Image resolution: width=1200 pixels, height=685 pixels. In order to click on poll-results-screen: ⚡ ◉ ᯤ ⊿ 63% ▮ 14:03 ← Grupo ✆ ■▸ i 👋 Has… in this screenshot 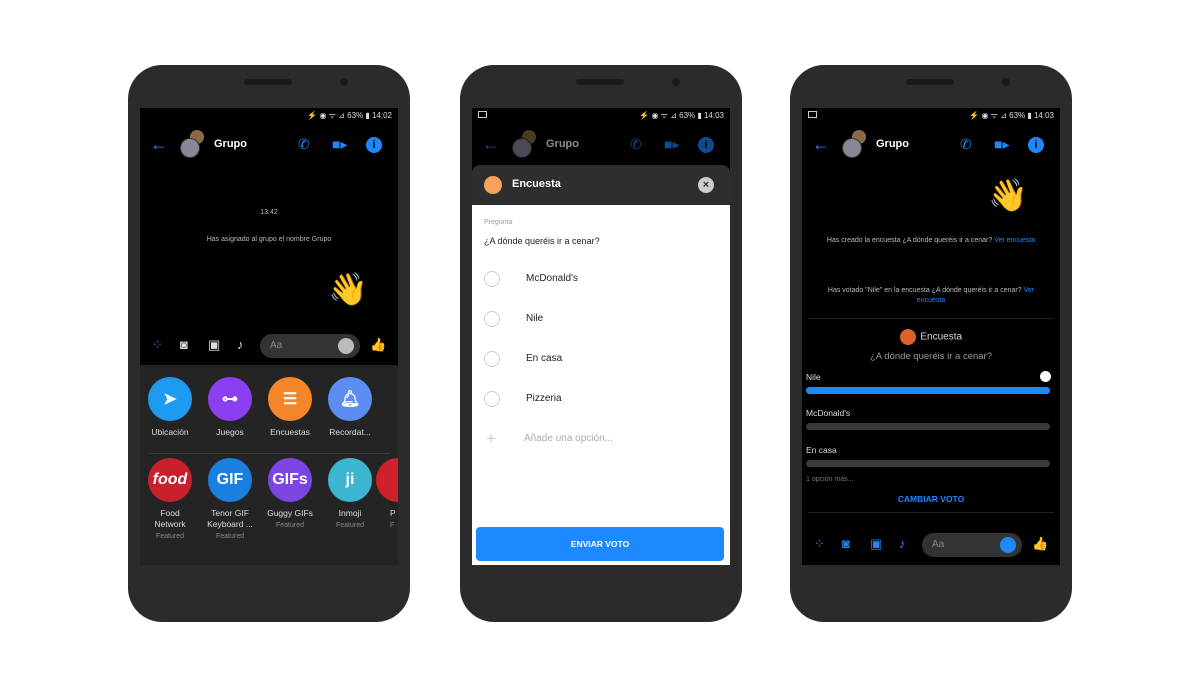, I will do `click(931, 336)`.